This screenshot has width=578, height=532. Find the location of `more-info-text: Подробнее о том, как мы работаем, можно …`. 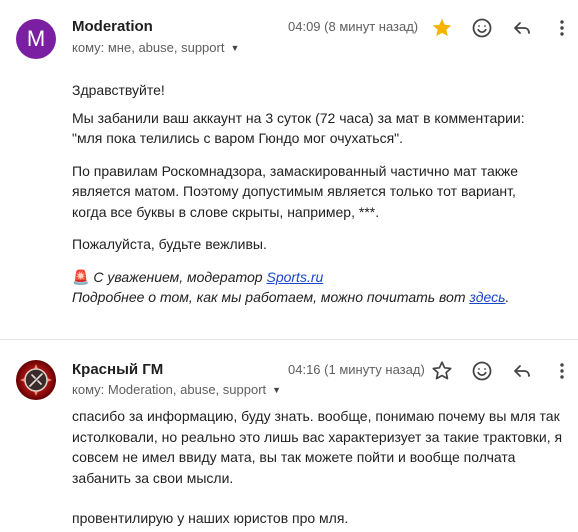

more-info-text: Подробнее о том, как мы работаем, можно … is located at coordinates (269, 297).